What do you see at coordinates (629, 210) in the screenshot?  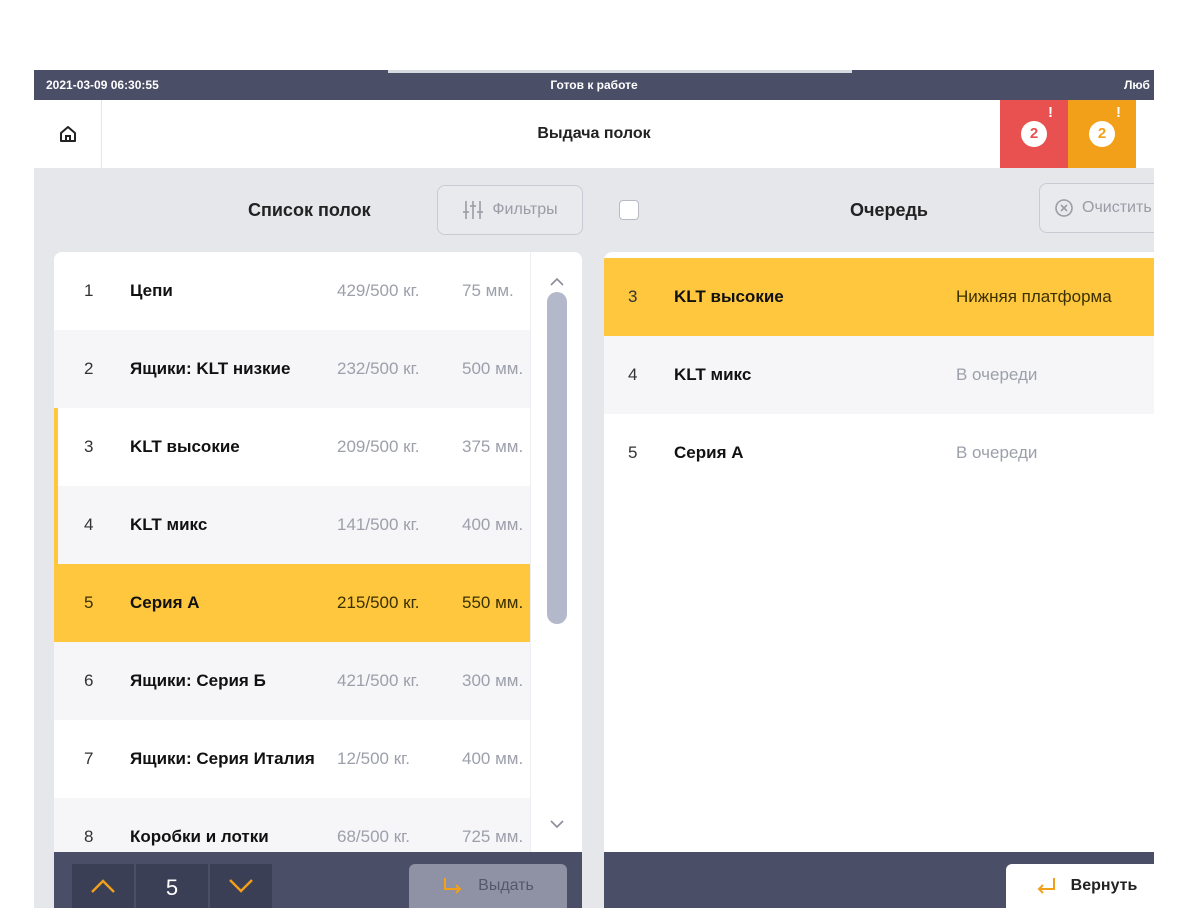 I see `queue-select-all-checkbox` at bounding box center [629, 210].